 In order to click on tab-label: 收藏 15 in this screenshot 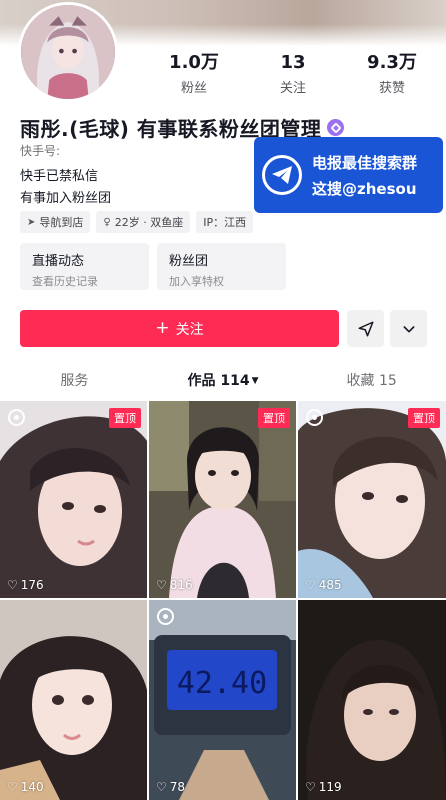, I will do `click(371, 381)`.